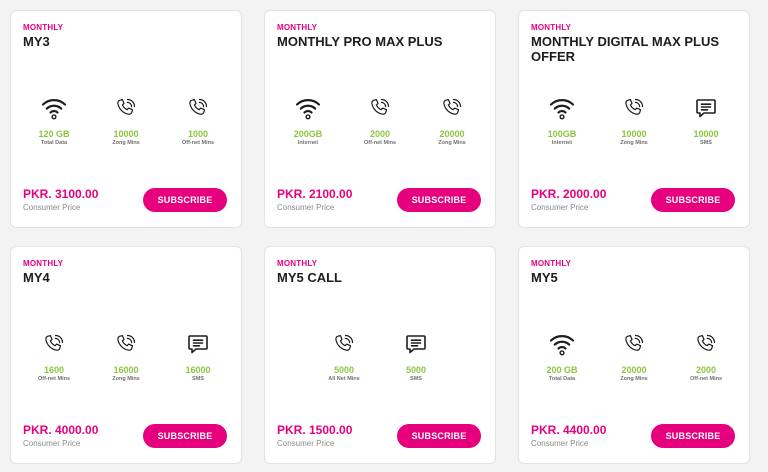 The image size is (768, 472). I want to click on feature-item: 10000 Zong Mins, so click(634, 119).